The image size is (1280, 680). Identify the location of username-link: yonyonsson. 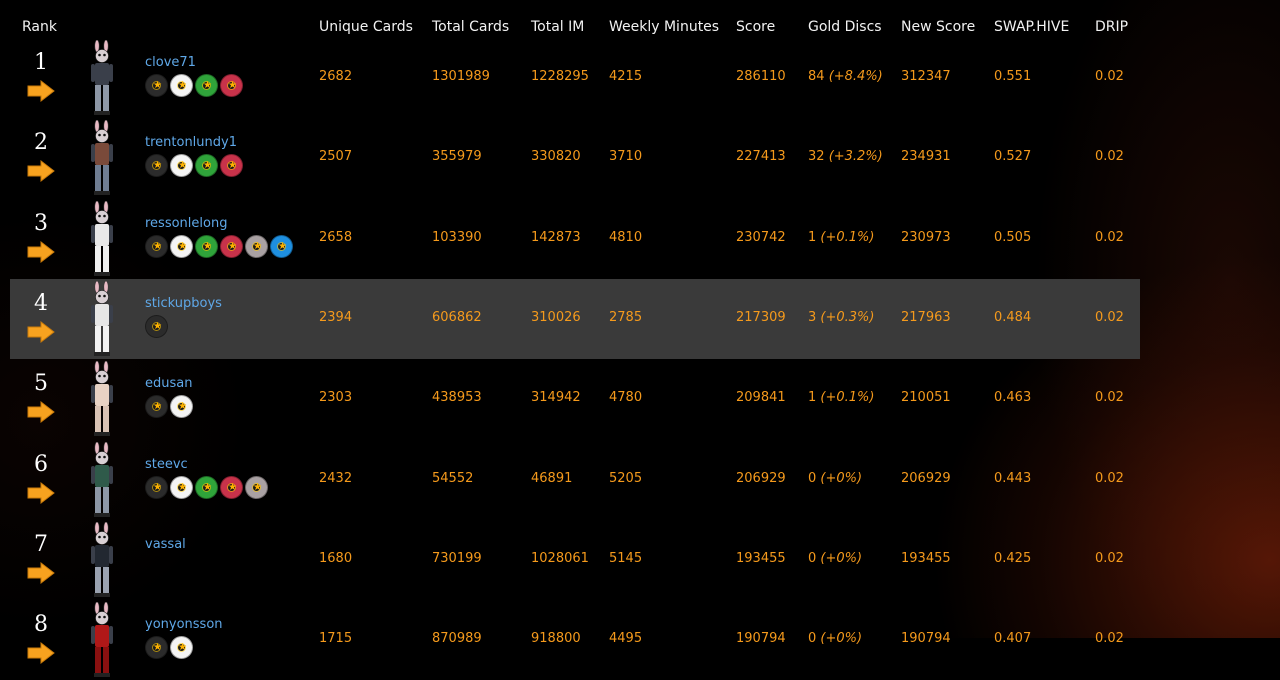
(184, 624).